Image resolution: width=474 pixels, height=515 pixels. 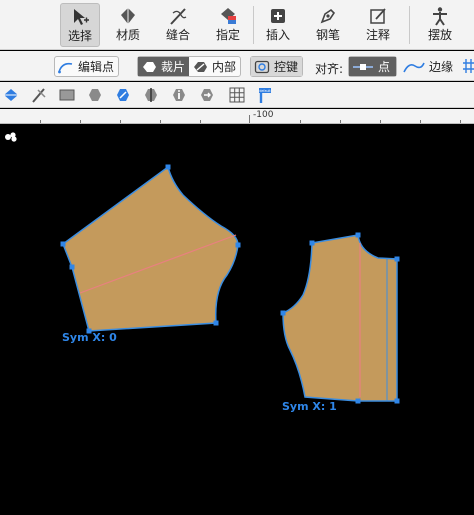 I want to click on insert-plus-icon, so click(x=278, y=16).